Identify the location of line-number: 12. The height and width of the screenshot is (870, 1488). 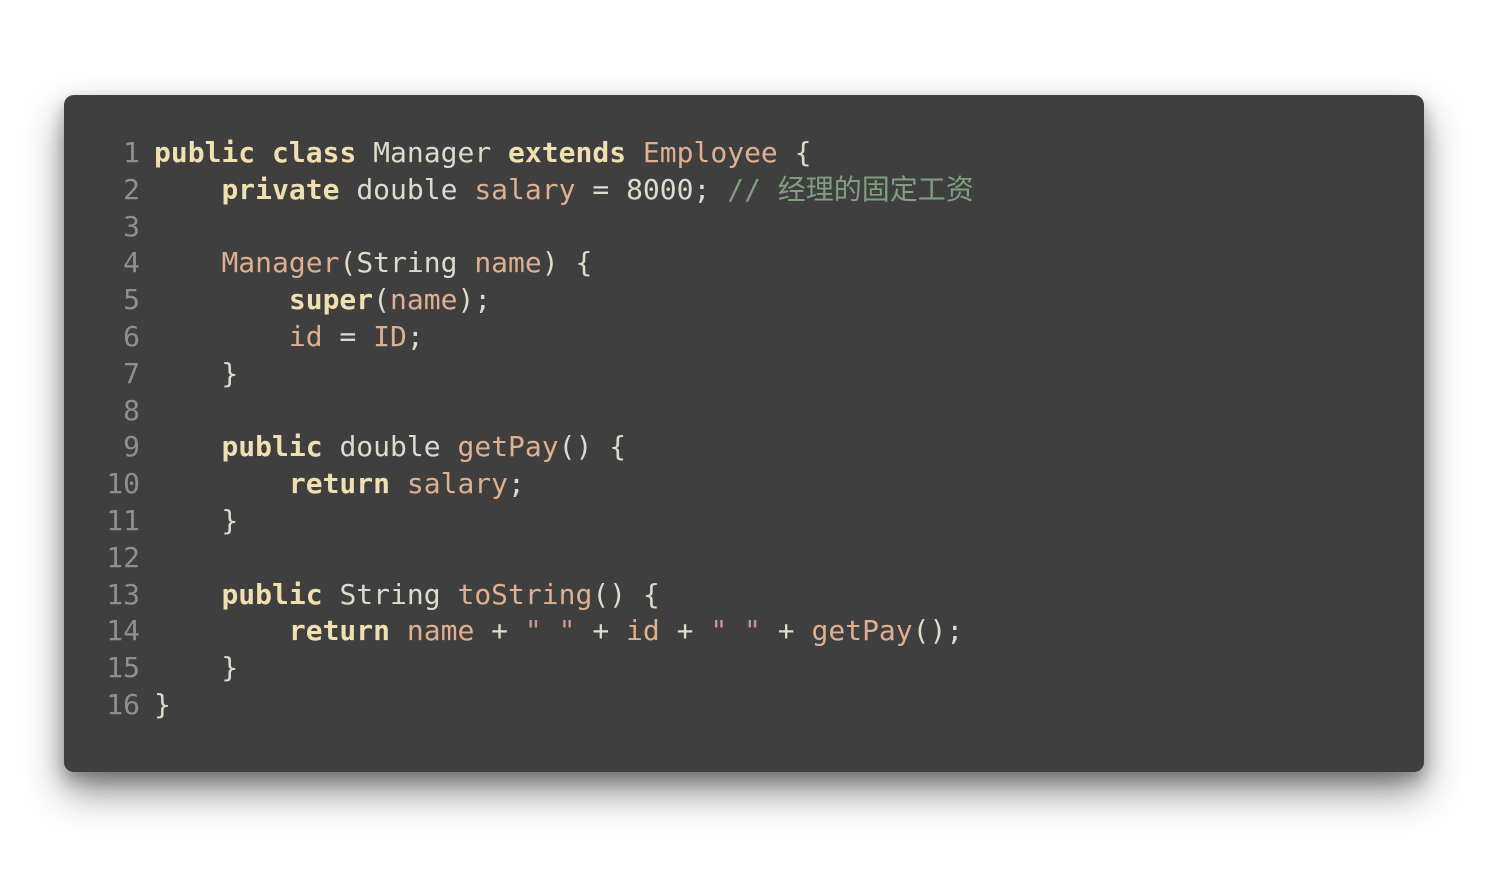
(123, 557).